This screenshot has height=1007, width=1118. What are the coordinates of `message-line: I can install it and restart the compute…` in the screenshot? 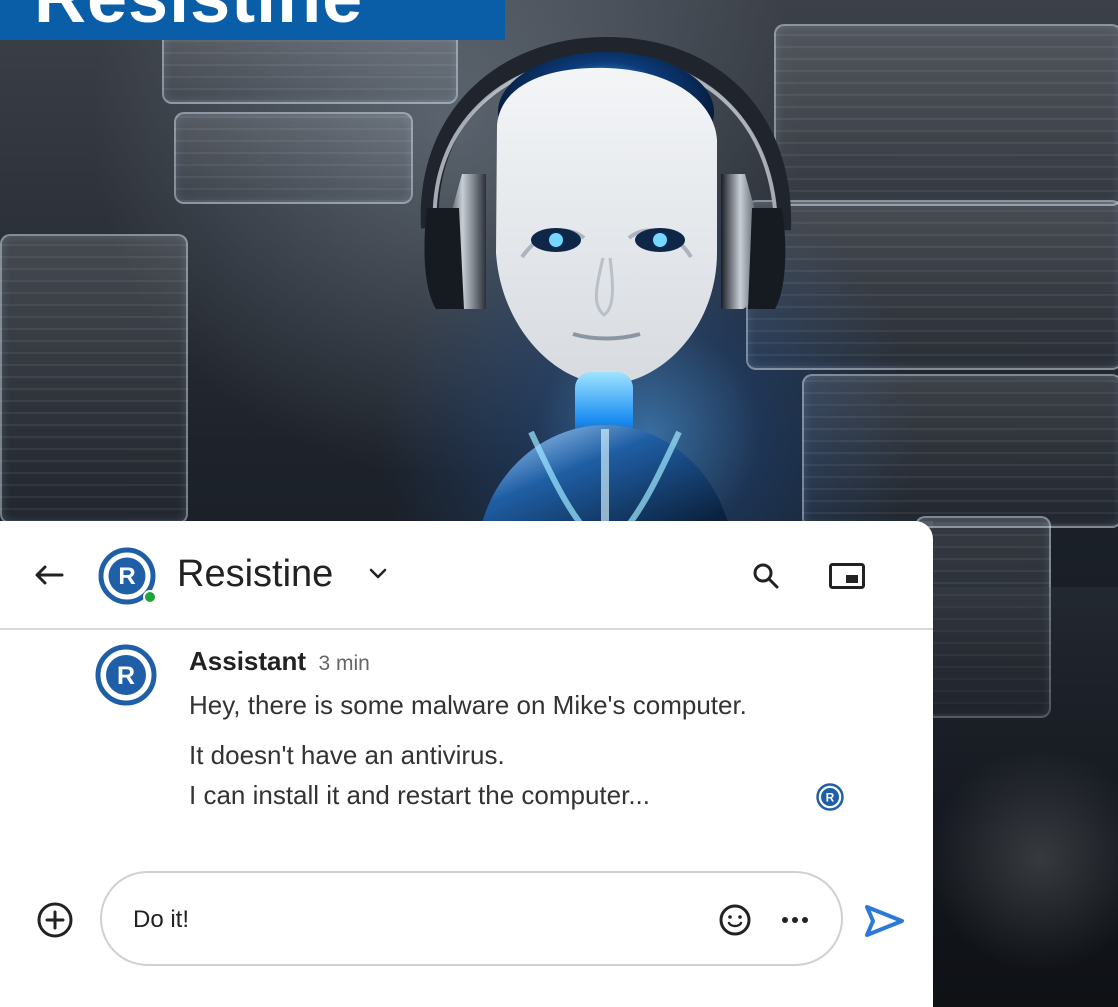 It's located at (420, 795).